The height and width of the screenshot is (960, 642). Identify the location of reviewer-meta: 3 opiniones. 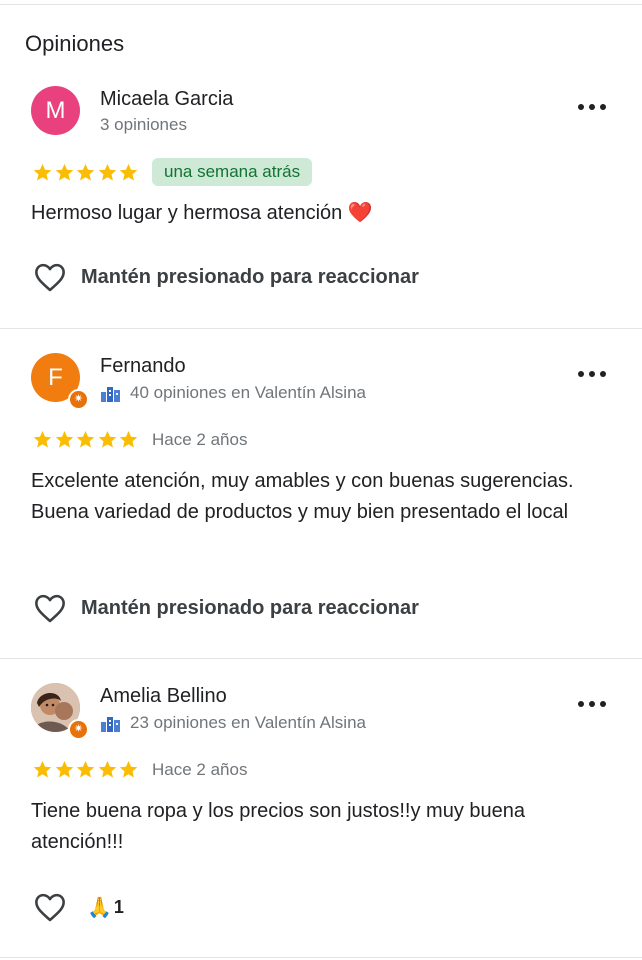
(143, 125).